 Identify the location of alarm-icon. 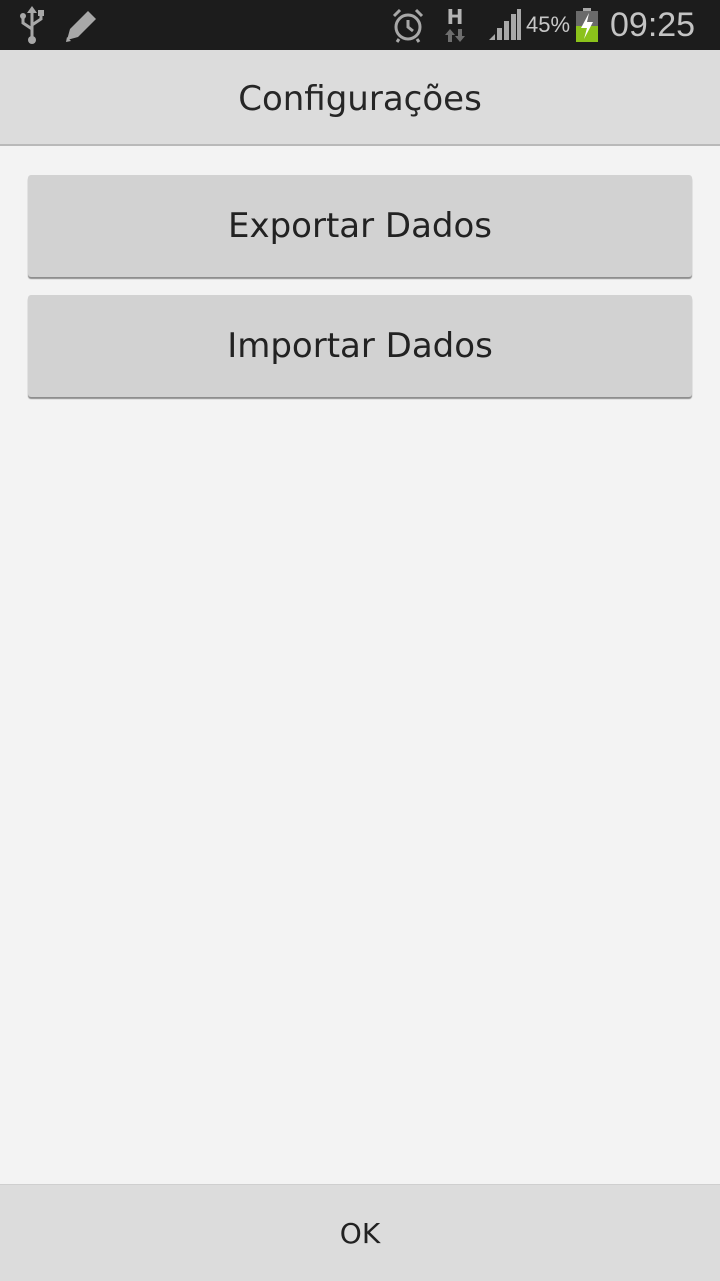
(408, 25).